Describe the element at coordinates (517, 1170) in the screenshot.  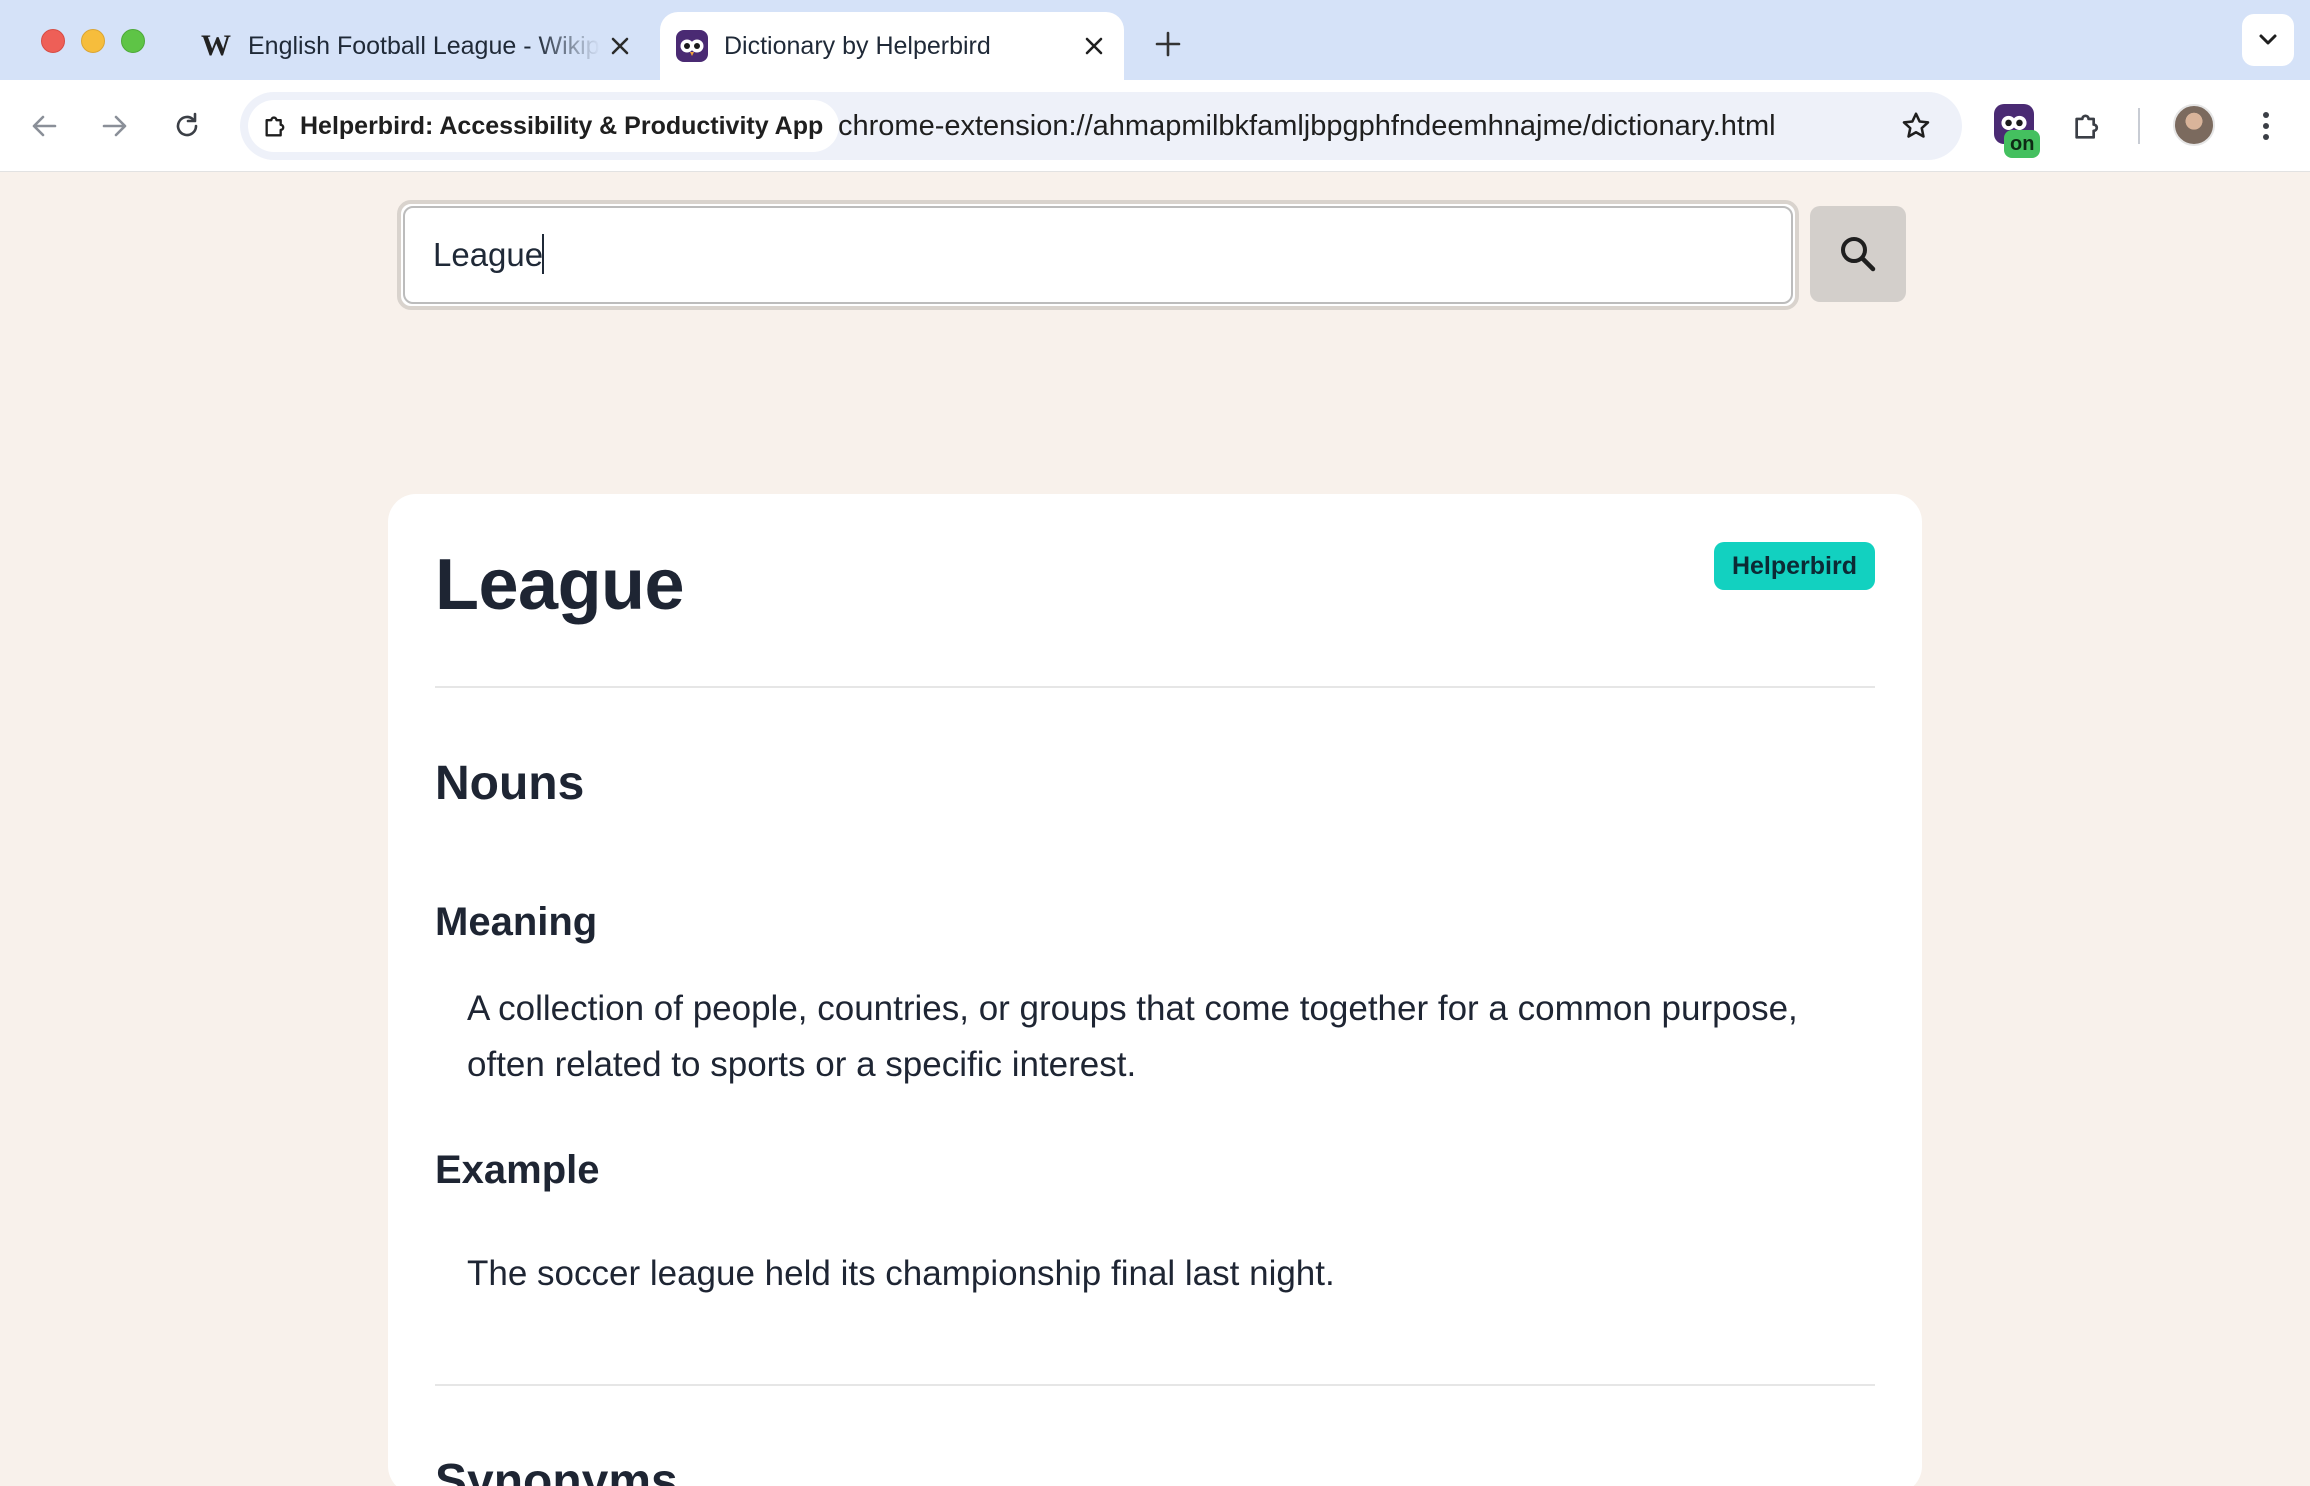
I see `example-heading: Example` at that location.